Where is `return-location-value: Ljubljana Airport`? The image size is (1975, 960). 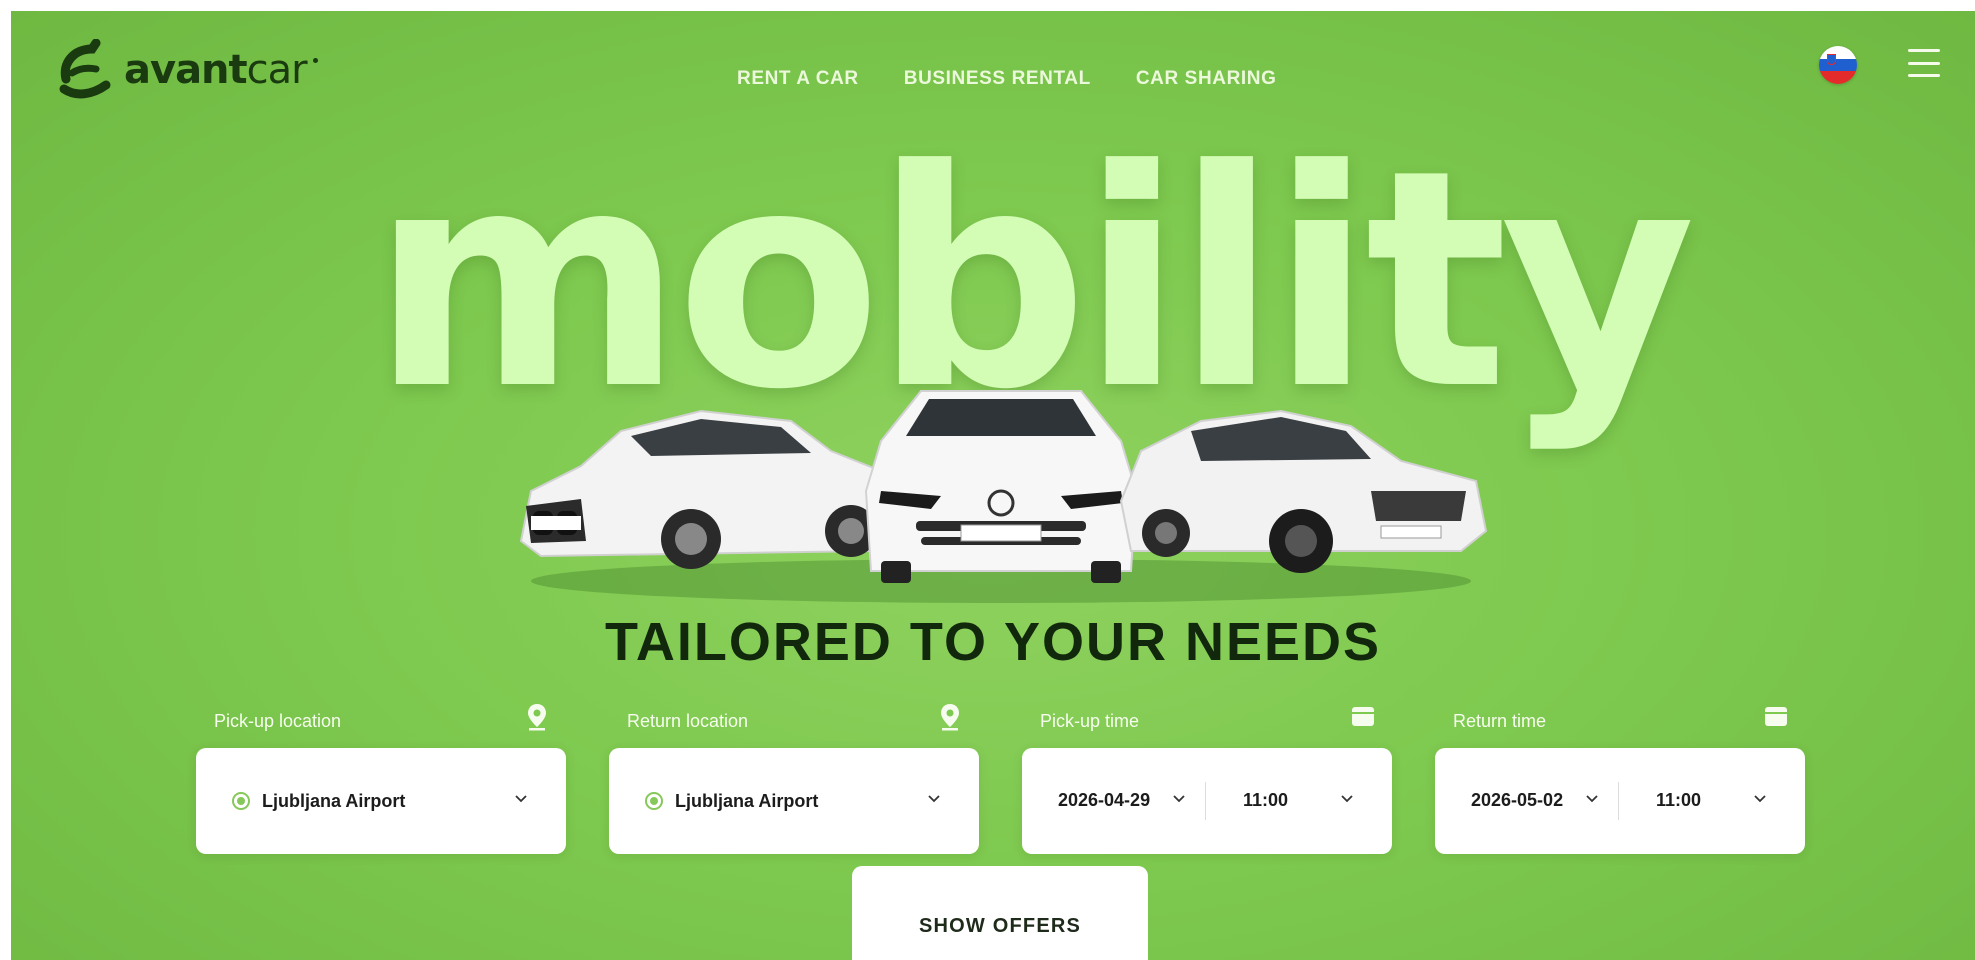 return-location-value: Ljubljana Airport is located at coordinates (747, 800).